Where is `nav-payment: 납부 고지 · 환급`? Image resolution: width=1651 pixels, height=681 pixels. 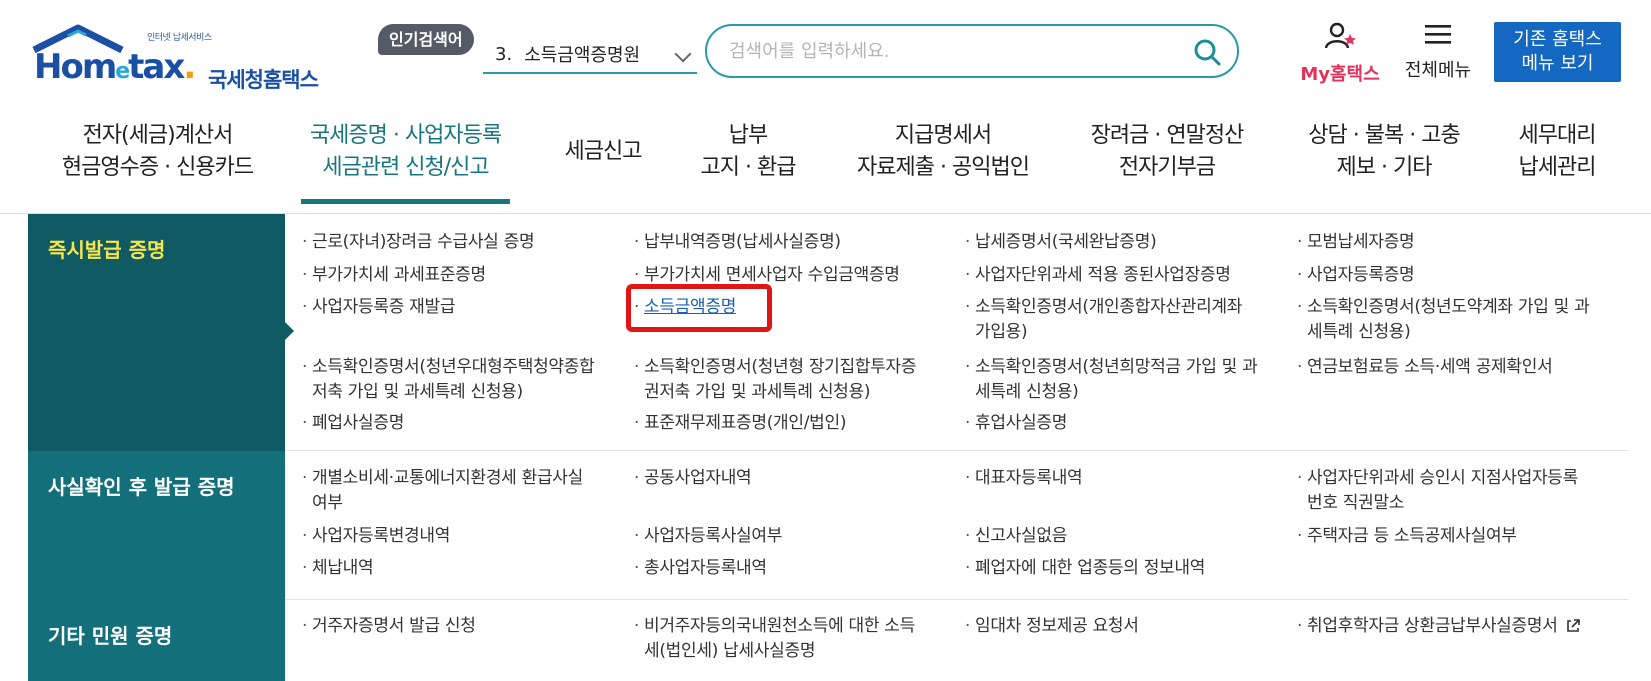
nav-payment: 납부 고지 · 환급 is located at coordinates (748, 162).